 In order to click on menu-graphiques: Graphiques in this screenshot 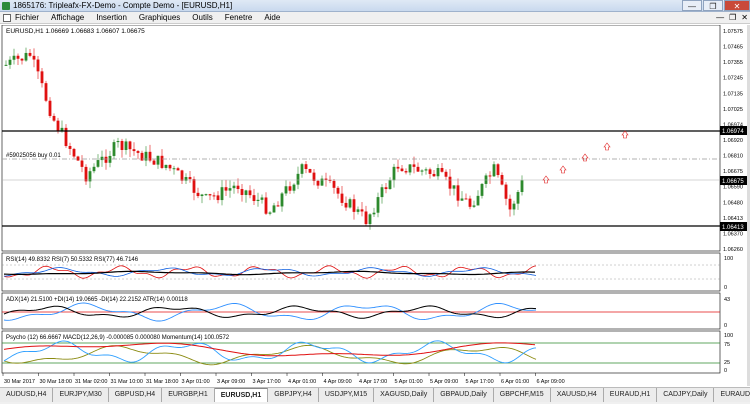, I will do `click(162, 17)`.